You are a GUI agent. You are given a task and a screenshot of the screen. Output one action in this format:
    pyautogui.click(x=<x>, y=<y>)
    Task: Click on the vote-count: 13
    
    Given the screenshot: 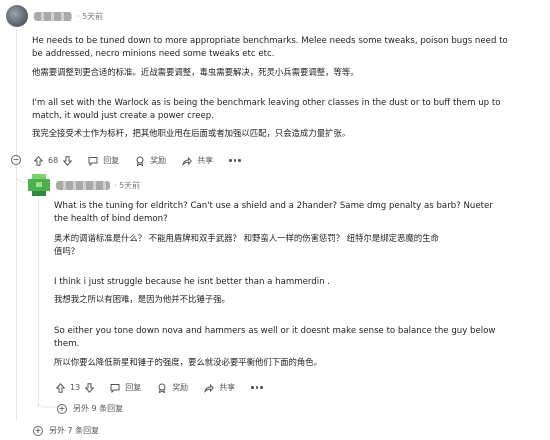 What is the action you would take?
    pyautogui.click(x=75, y=387)
    